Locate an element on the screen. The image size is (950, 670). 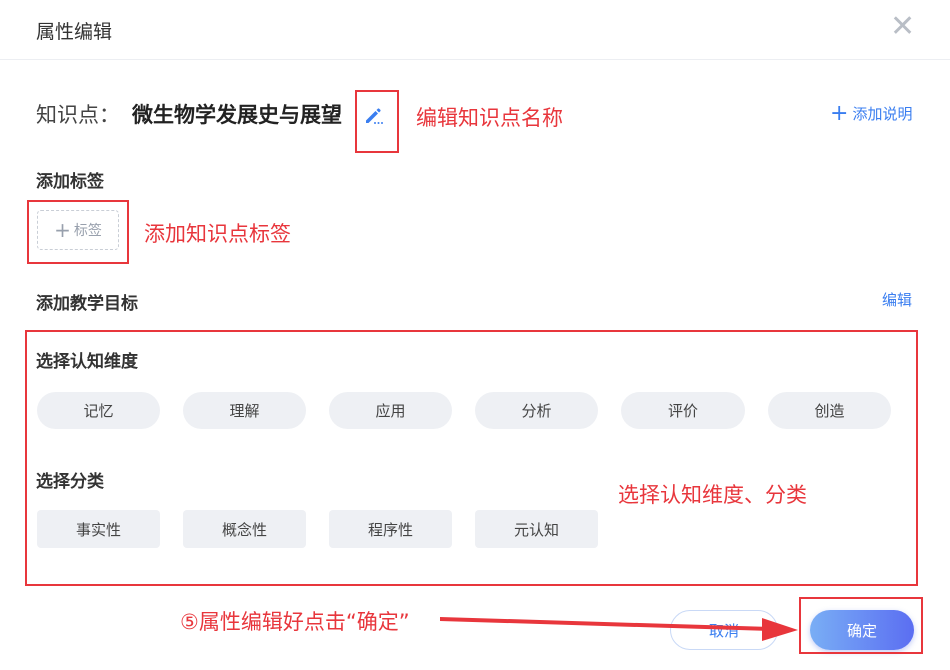
category-option-metacognitive: 元认知 is located at coordinates (536, 529).